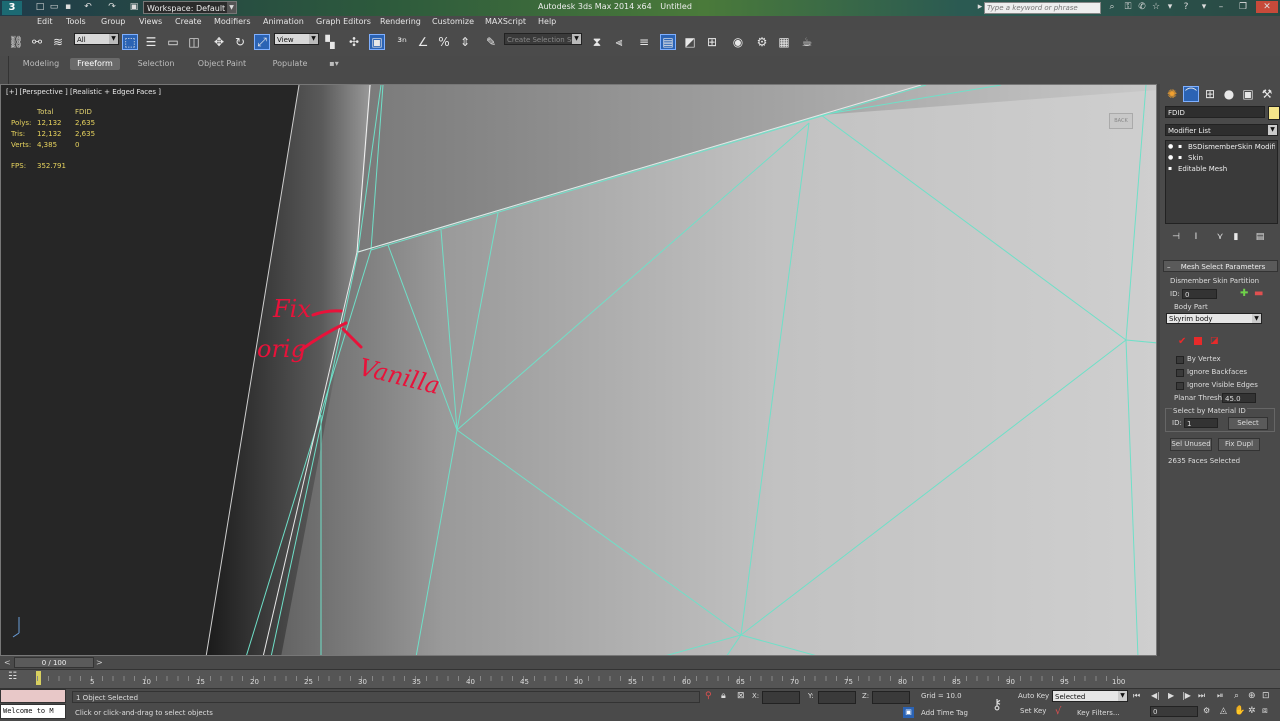 The image size is (1280, 721). What do you see at coordinates (1236, 237) in the screenshot?
I see `remove-modifier-icon: ▮` at bounding box center [1236, 237].